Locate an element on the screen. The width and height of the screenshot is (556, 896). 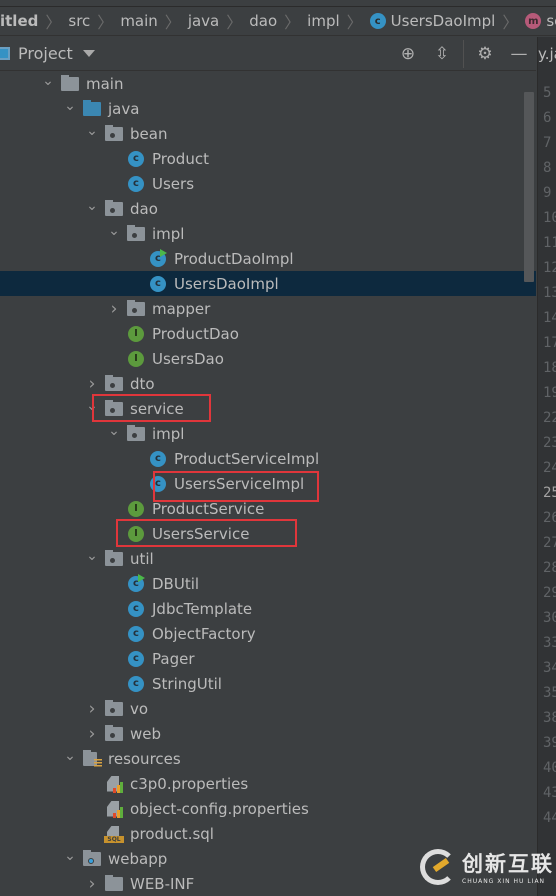
tree-item-label: webapp is located at coordinates (138, 858).